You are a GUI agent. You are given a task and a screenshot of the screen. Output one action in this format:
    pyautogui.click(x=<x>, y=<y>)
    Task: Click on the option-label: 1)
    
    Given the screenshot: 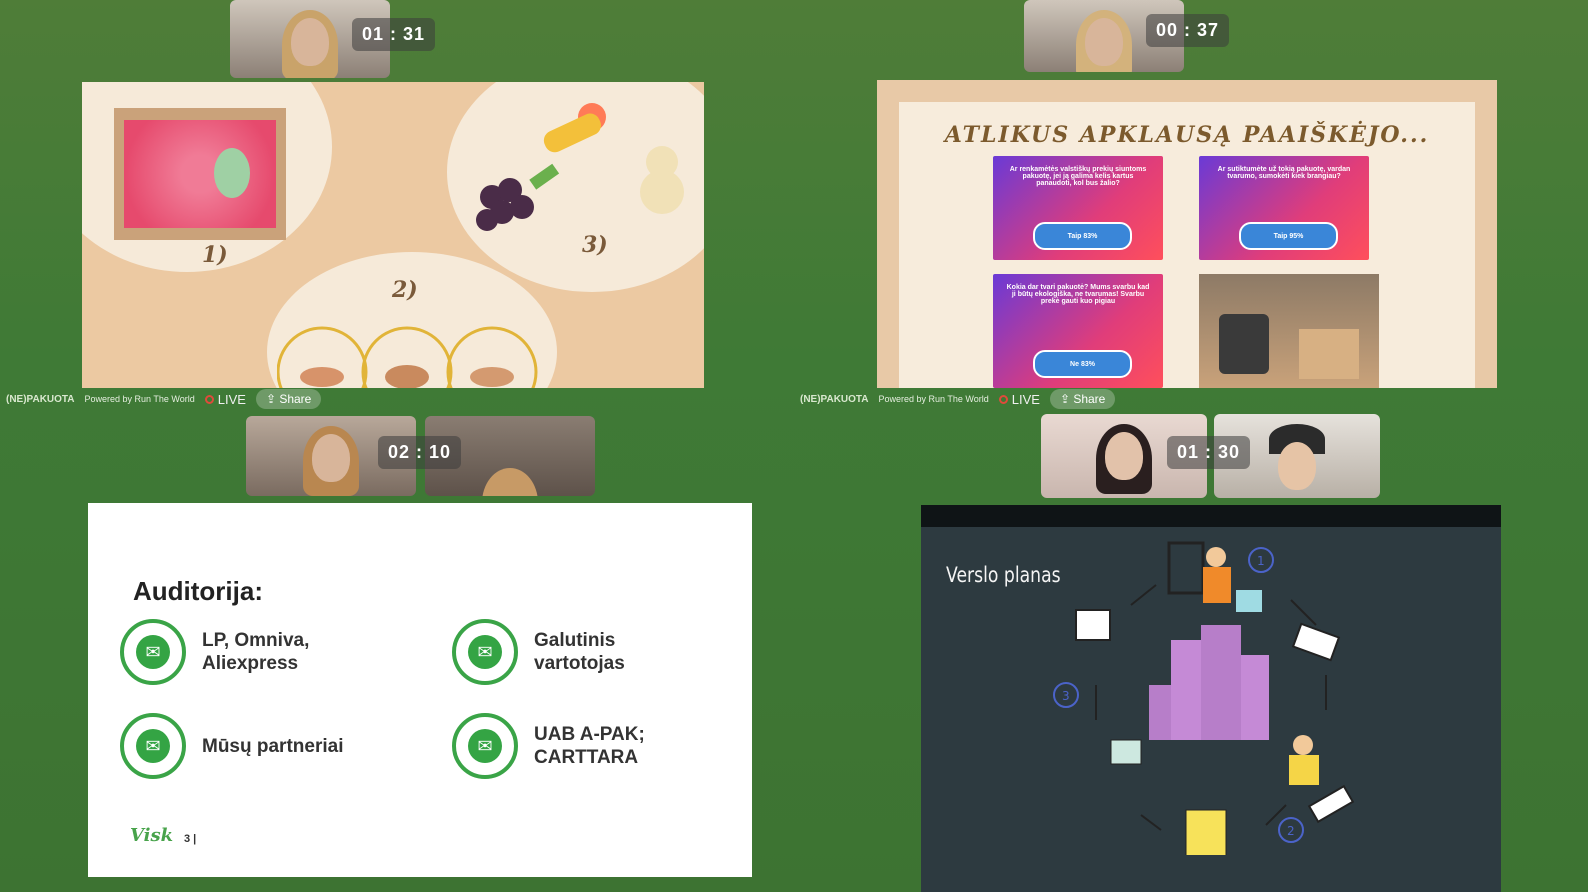 What is the action you would take?
    pyautogui.click(x=215, y=255)
    